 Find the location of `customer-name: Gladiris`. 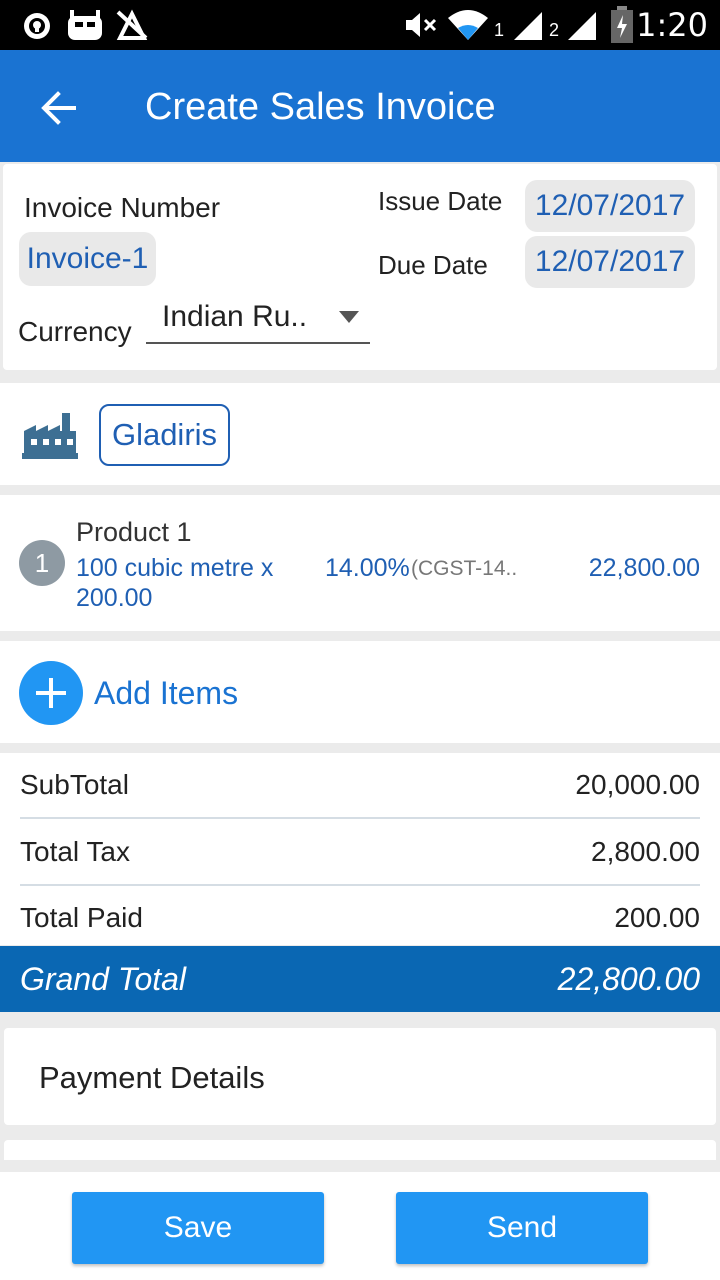

customer-name: Gladiris is located at coordinates (164, 434).